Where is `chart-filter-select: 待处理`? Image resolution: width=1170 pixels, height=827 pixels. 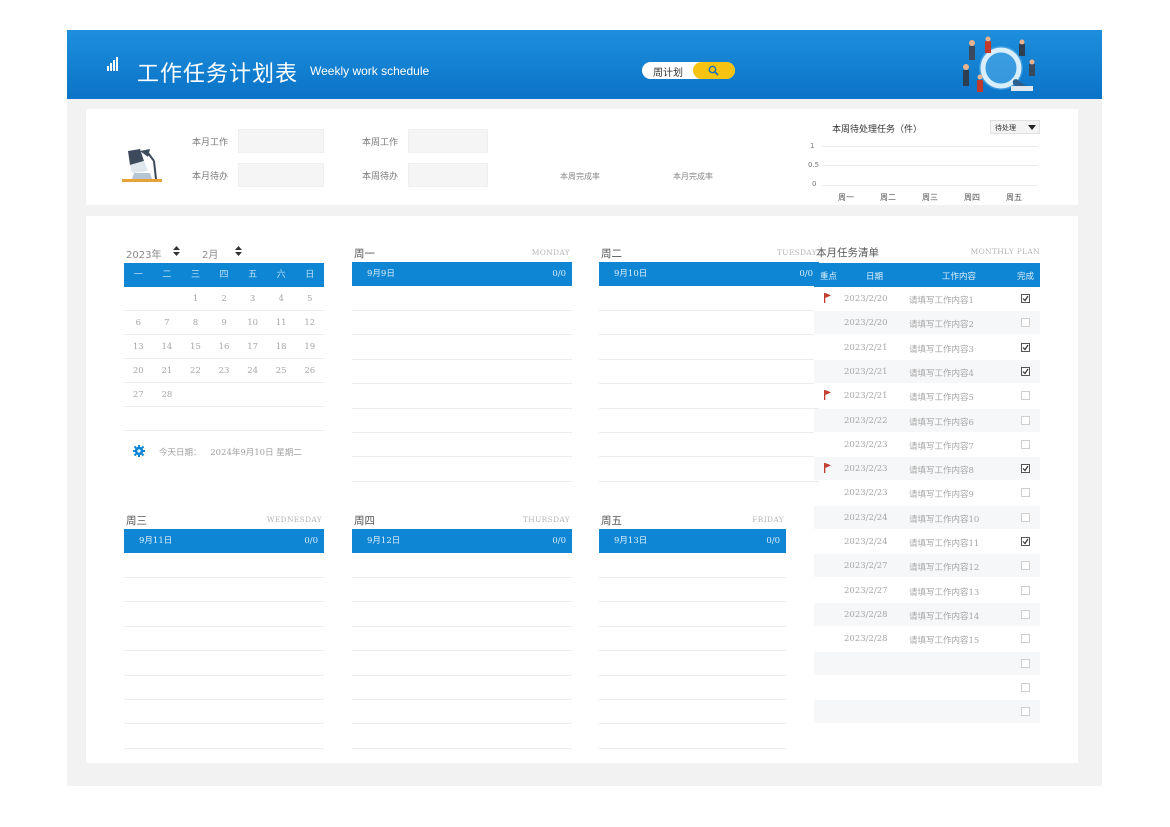
chart-filter-select: 待处理 is located at coordinates (1015, 127).